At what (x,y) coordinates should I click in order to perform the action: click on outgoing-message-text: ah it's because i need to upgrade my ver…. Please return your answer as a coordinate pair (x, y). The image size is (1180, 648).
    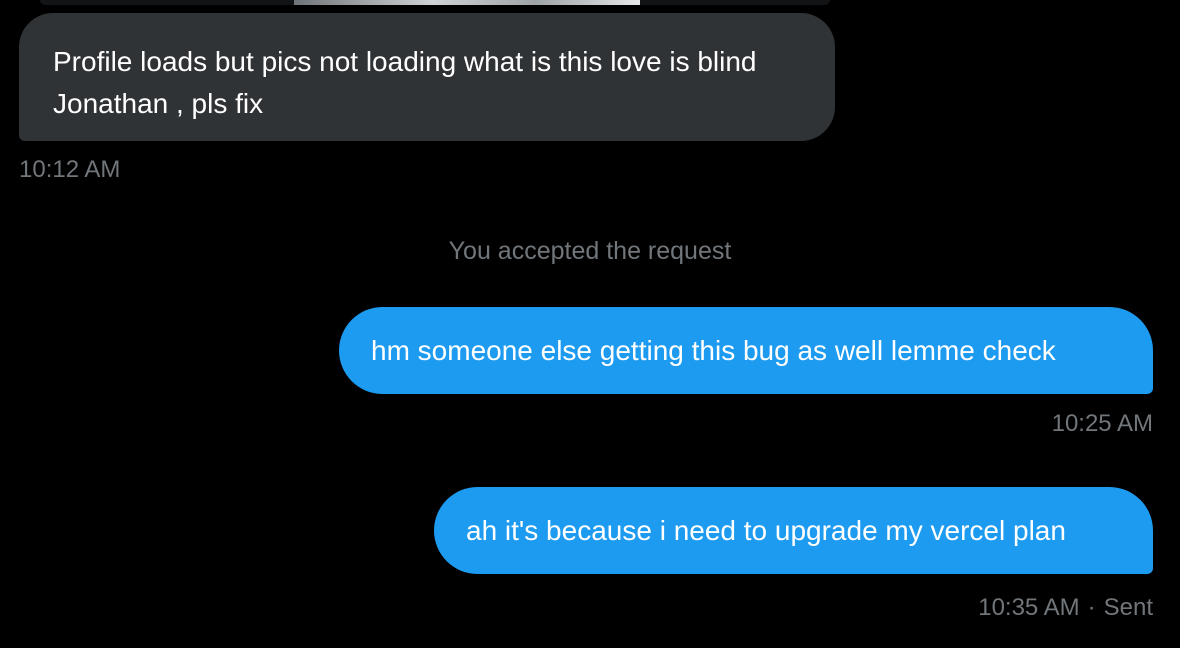
    Looking at the image, I should click on (766, 530).